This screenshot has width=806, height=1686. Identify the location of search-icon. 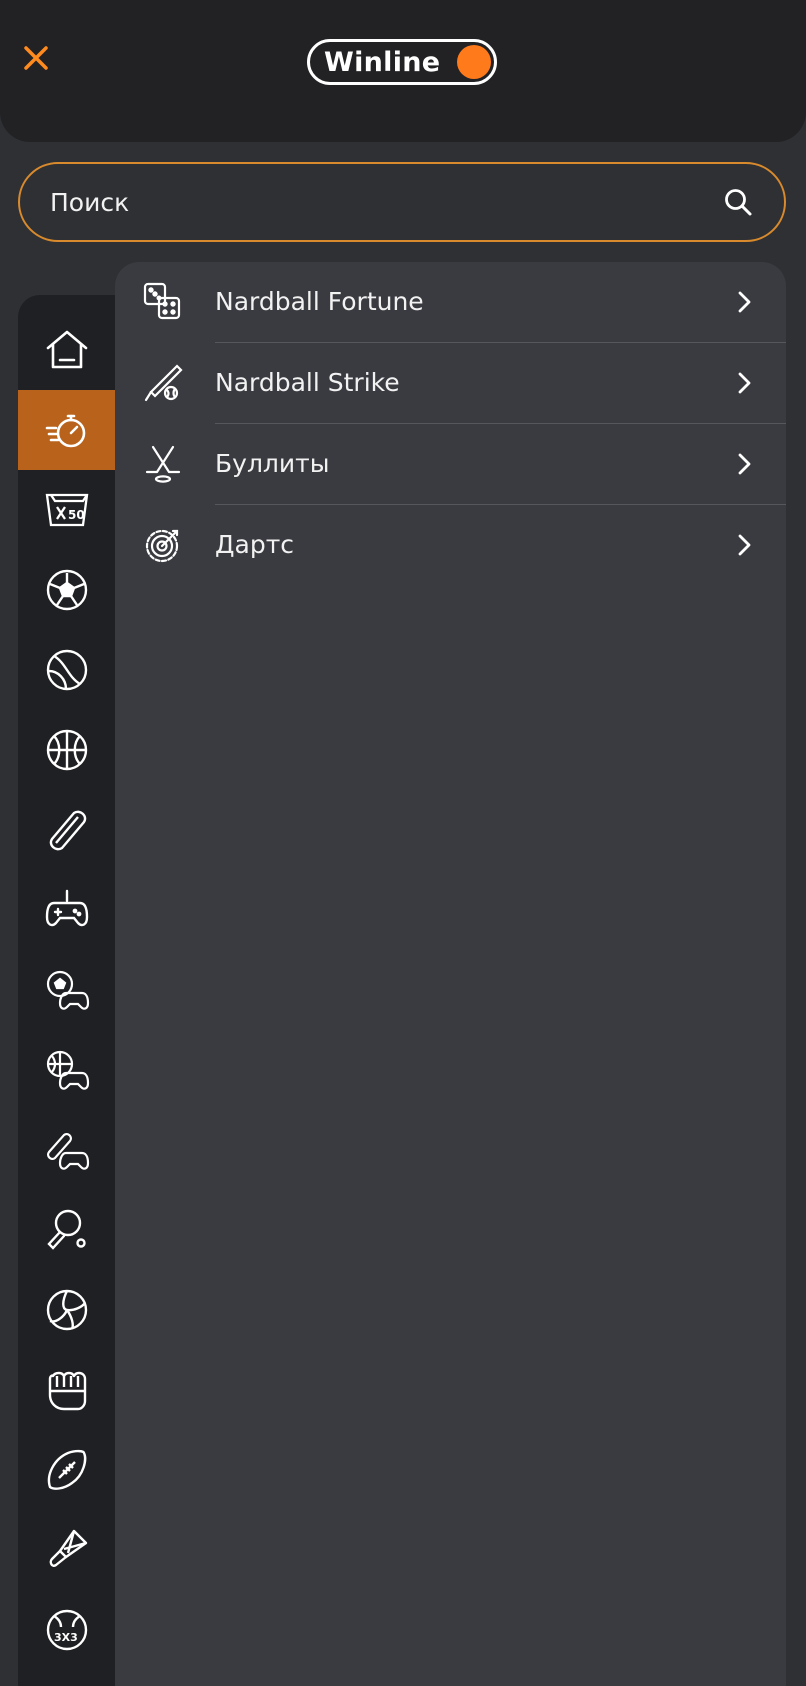
(738, 202).